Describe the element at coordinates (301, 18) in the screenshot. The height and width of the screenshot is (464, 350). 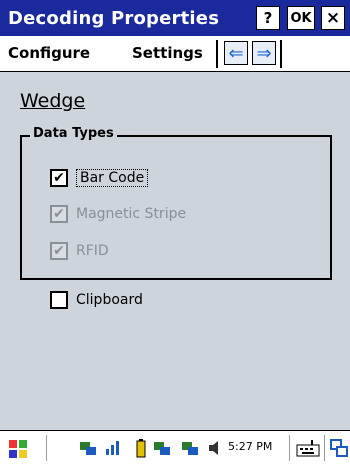
I see `ok-button: OK` at that location.